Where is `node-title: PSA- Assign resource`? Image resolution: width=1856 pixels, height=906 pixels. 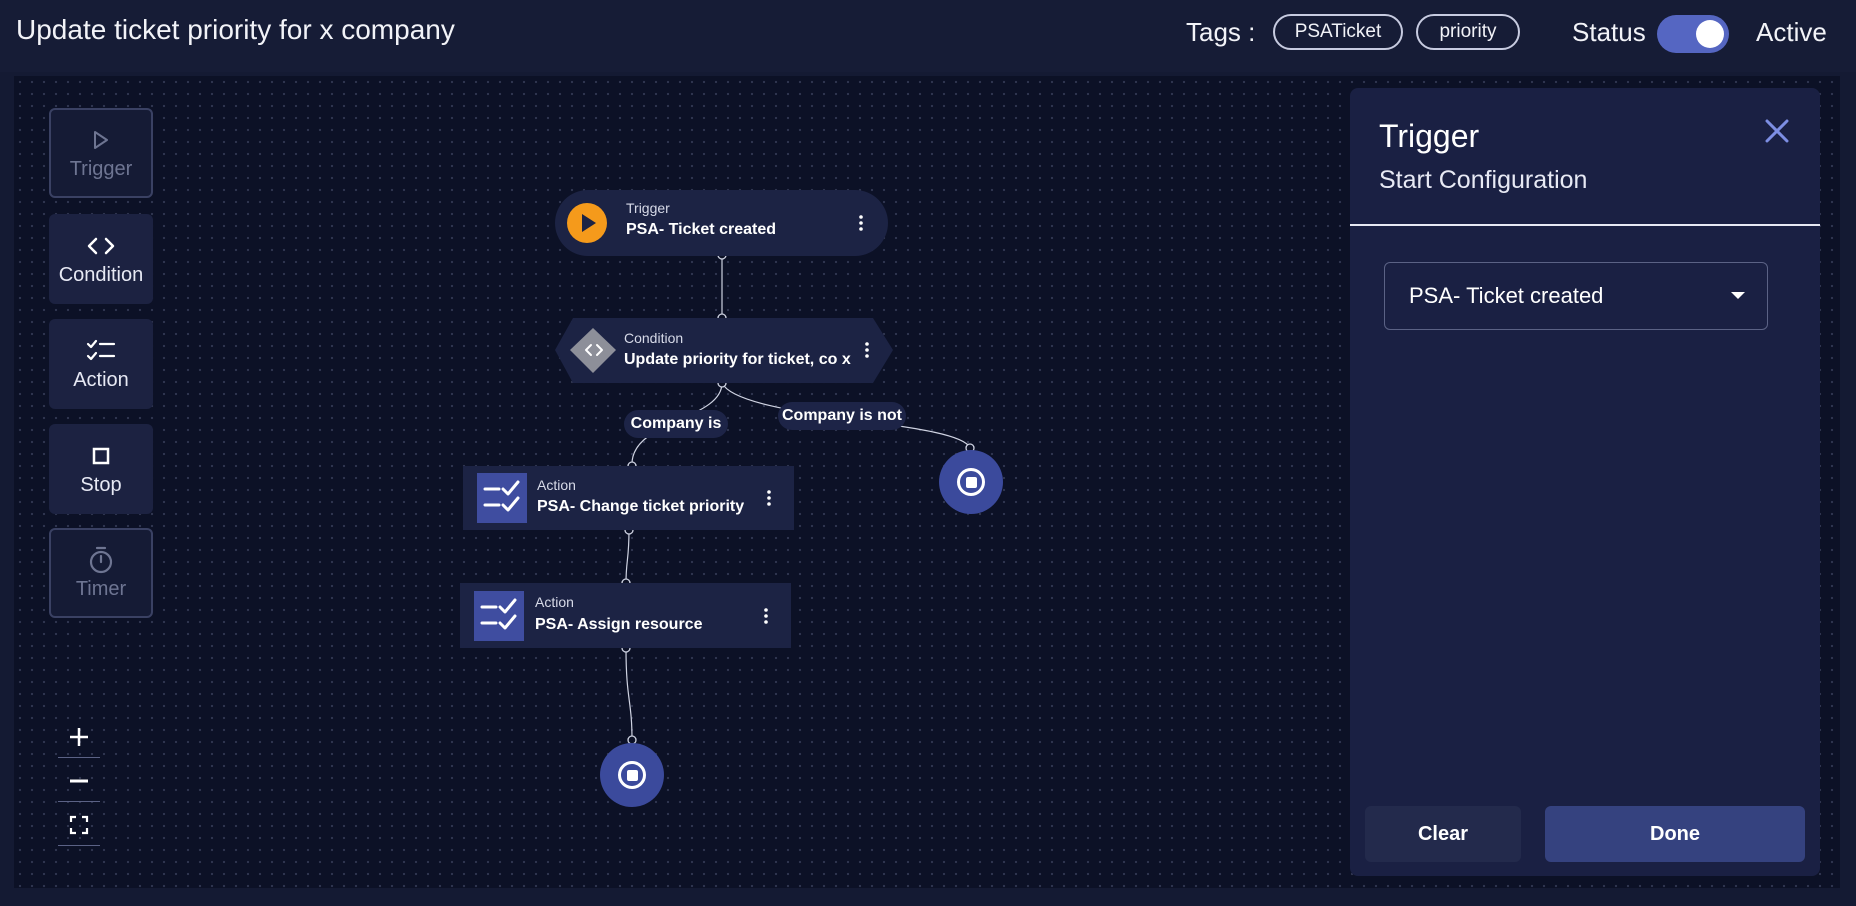 node-title: PSA- Assign resource is located at coordinates (619, 624).